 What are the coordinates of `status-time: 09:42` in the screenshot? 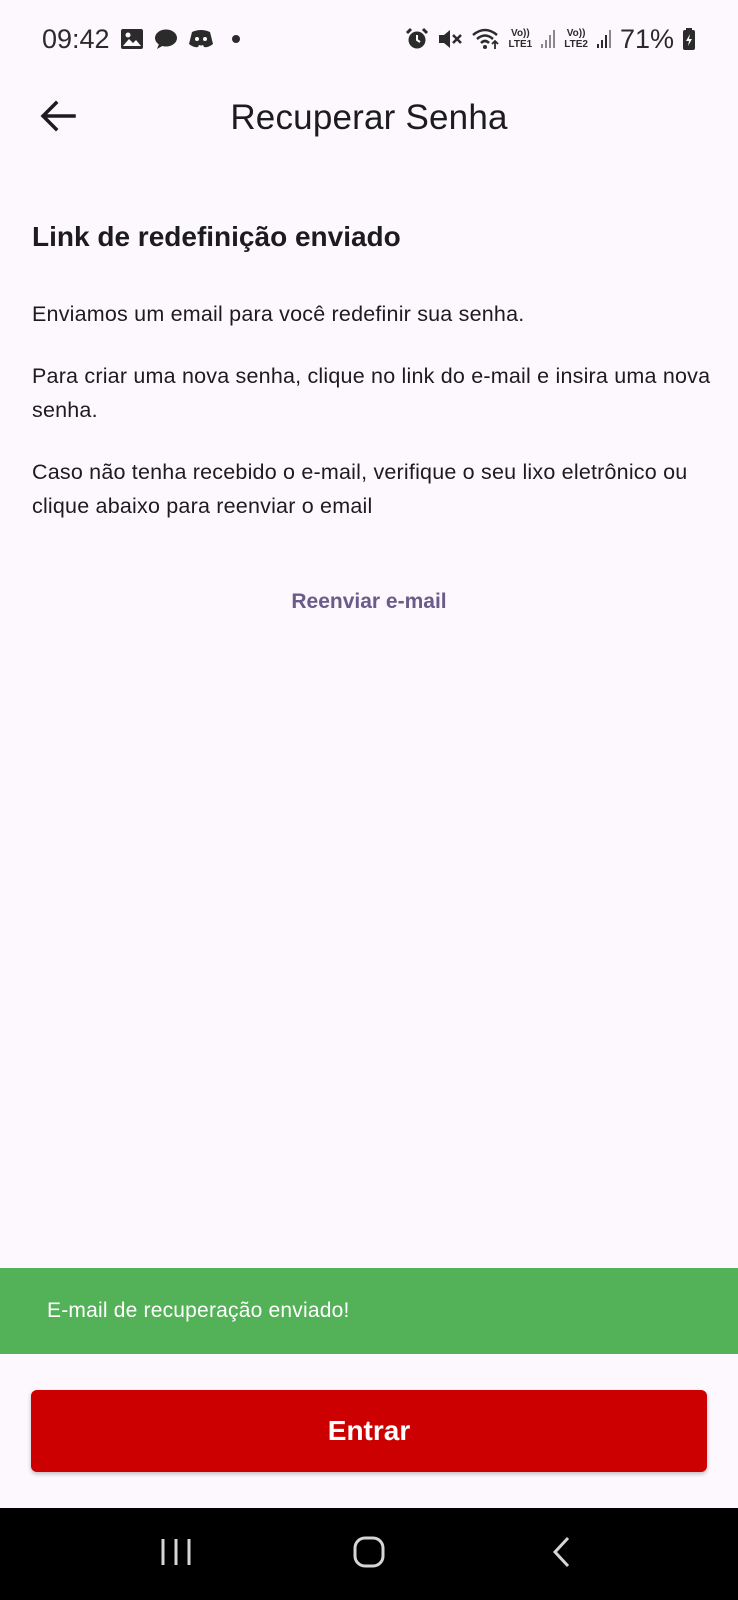 It's located at (76, 38).